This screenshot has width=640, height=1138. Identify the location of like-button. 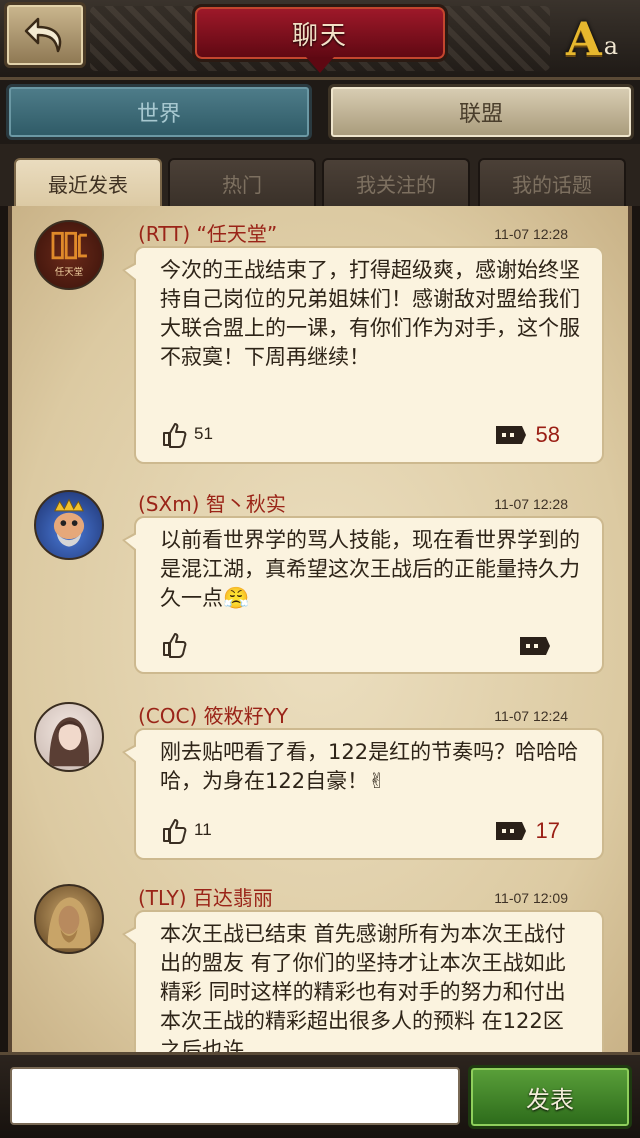
(177, 644).